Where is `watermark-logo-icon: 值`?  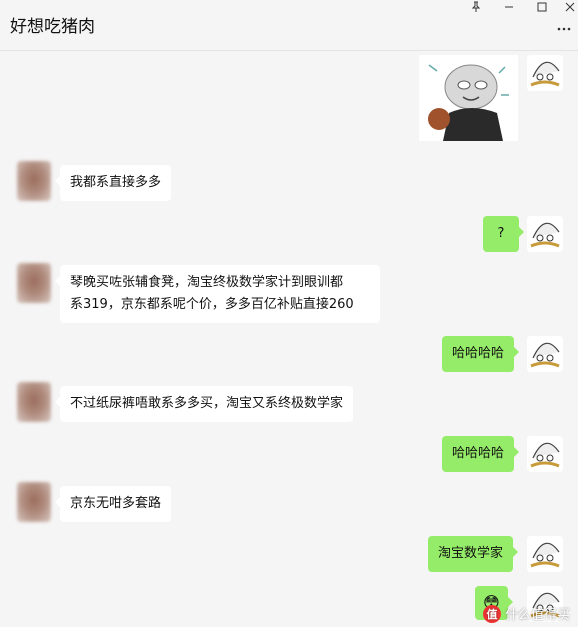
watermark-logo-icon: 值 is located at coordinates (491, 613).